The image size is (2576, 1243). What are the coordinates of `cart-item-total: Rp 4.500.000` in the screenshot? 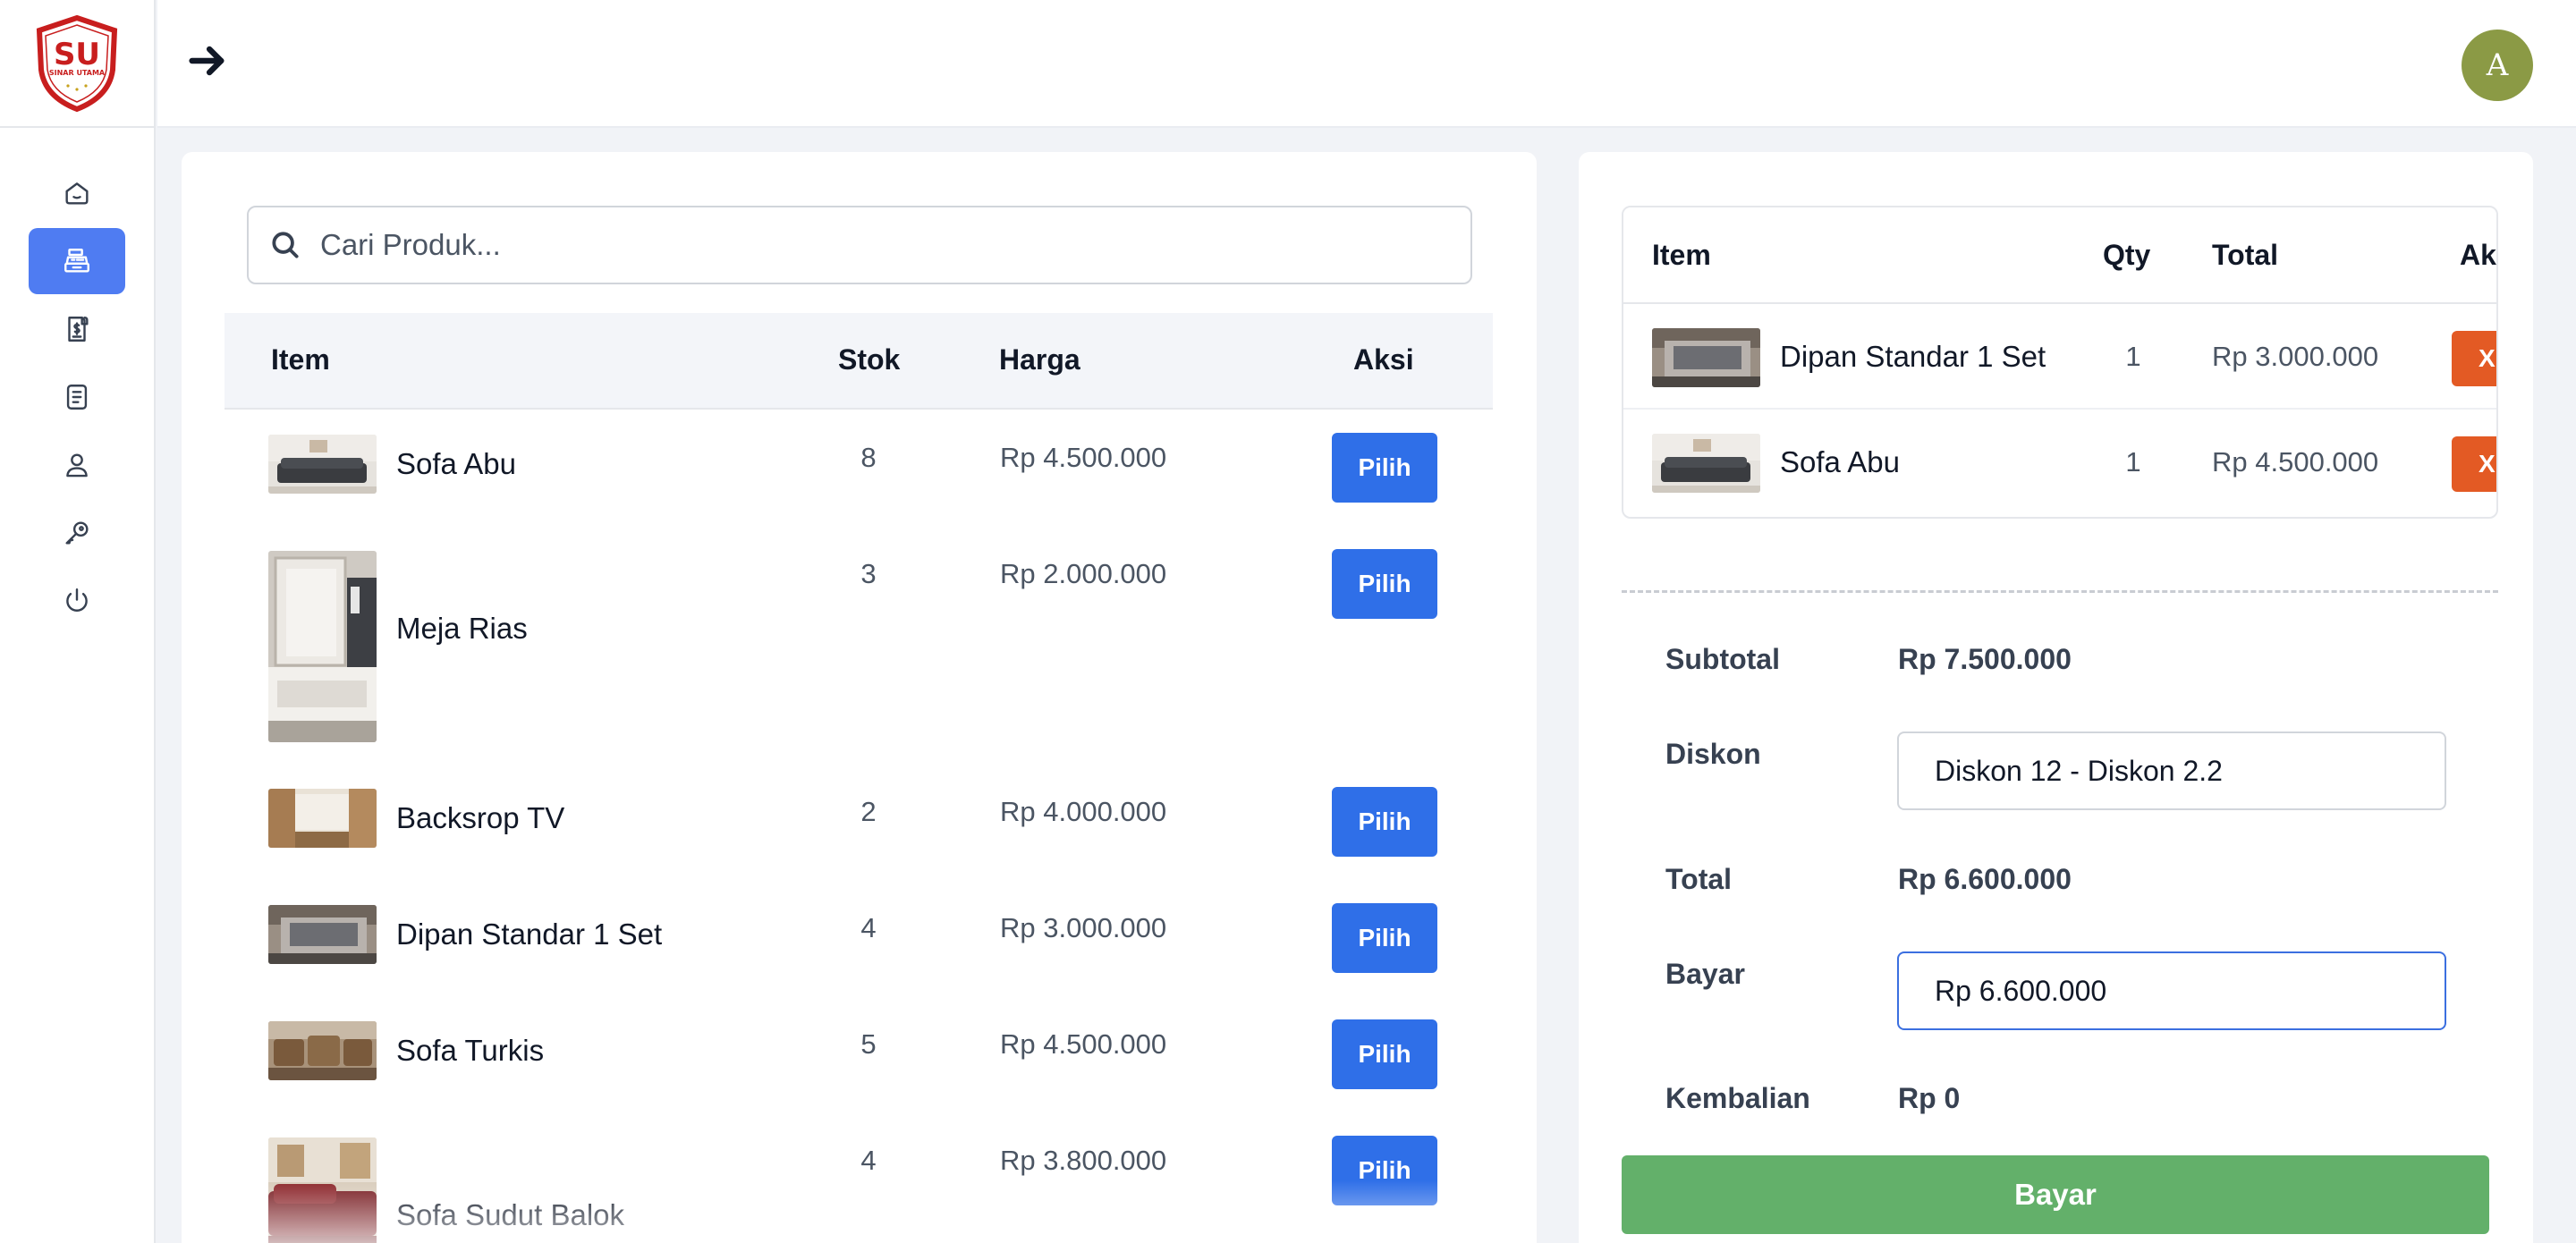 It's located at (2295, 462).